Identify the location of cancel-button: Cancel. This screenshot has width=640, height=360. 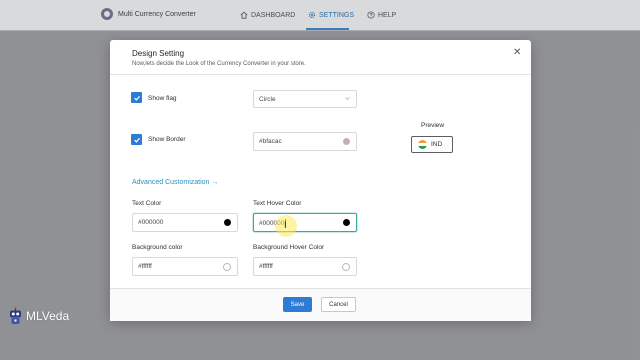
(338, 304).